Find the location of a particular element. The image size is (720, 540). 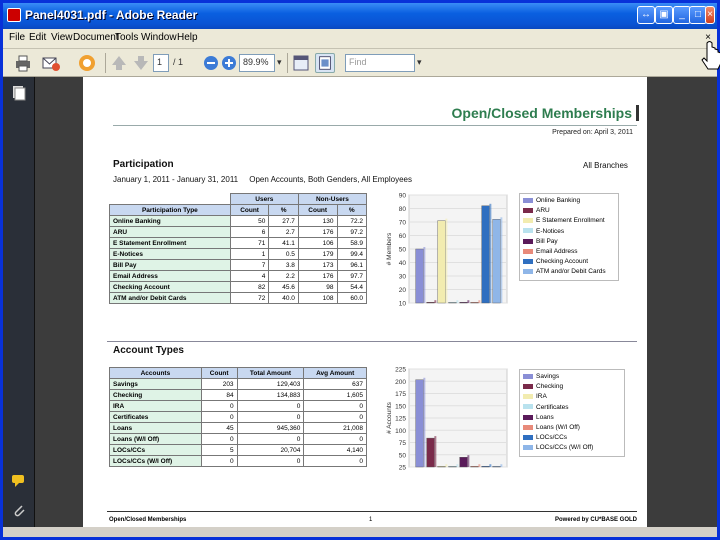

fit-width-icon is located at coordinates (301, 63).